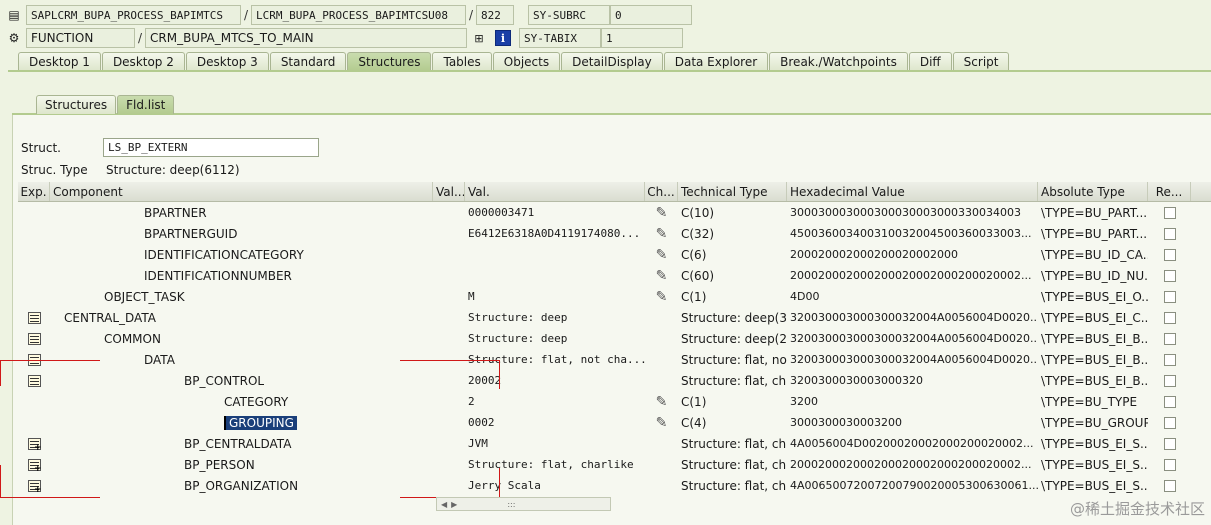  I want to click on col-val: Val., so click(555, 191).